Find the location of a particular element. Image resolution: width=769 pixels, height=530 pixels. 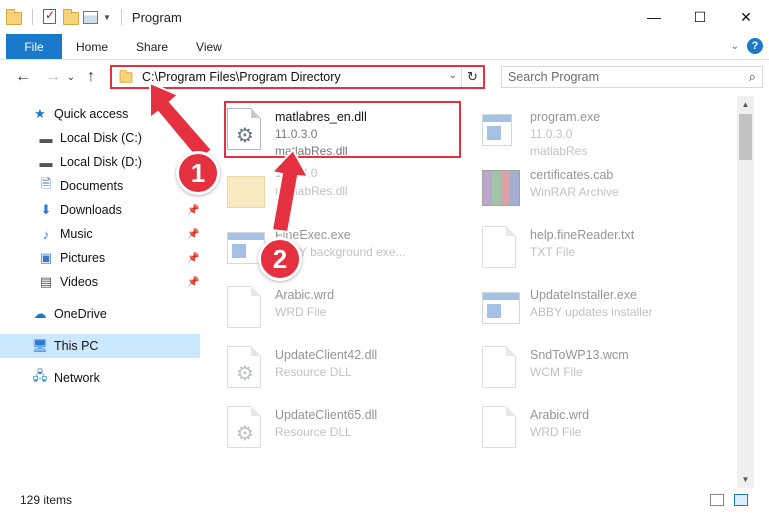

scroll-thumb is located at coordinates (745, 137).